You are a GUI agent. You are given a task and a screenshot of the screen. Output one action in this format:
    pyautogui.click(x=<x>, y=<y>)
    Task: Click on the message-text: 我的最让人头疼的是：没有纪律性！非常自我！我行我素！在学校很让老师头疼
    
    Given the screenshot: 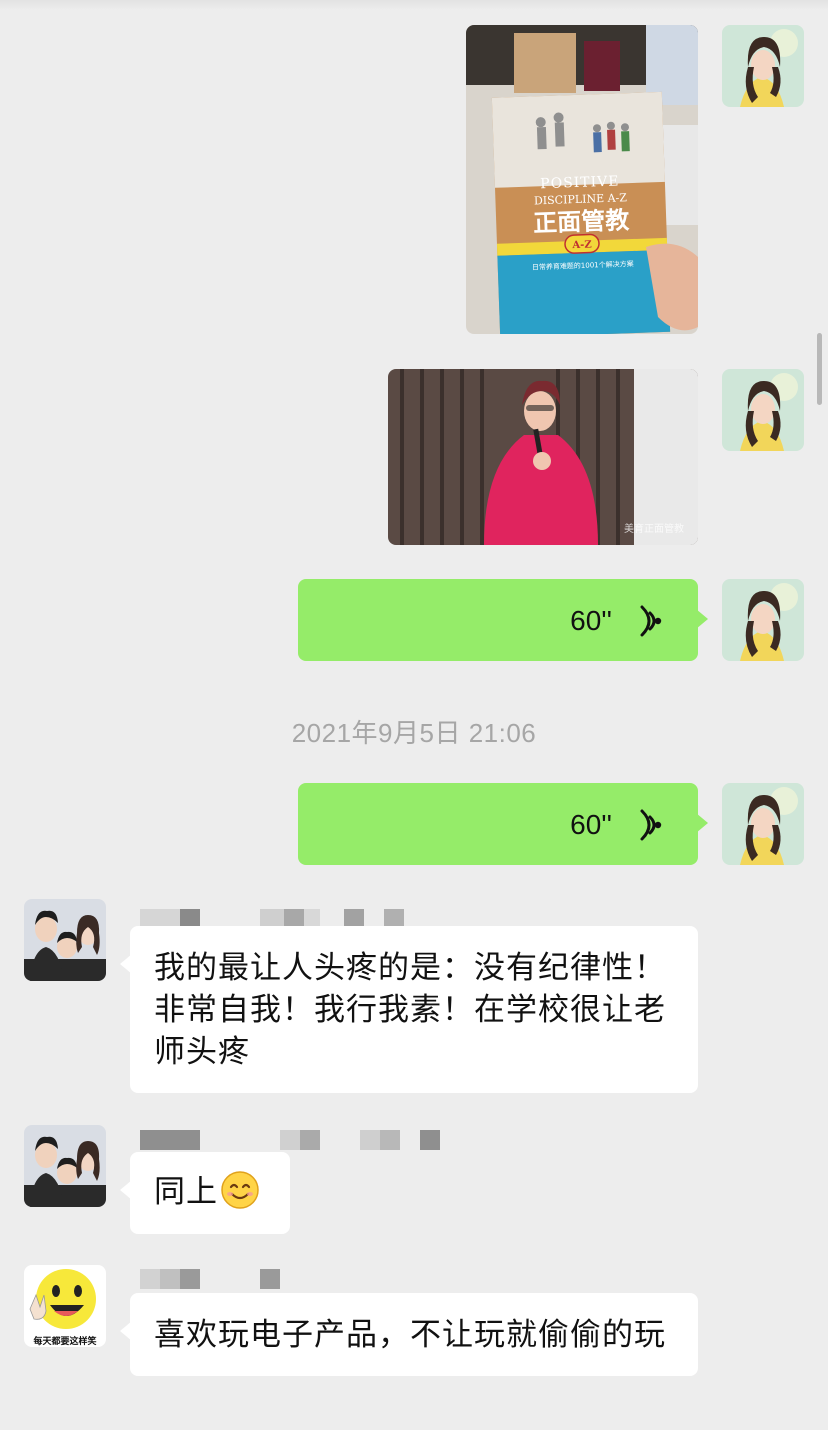 What is the action you would take?
    pyautogui.click(x=410, y=1010)
    